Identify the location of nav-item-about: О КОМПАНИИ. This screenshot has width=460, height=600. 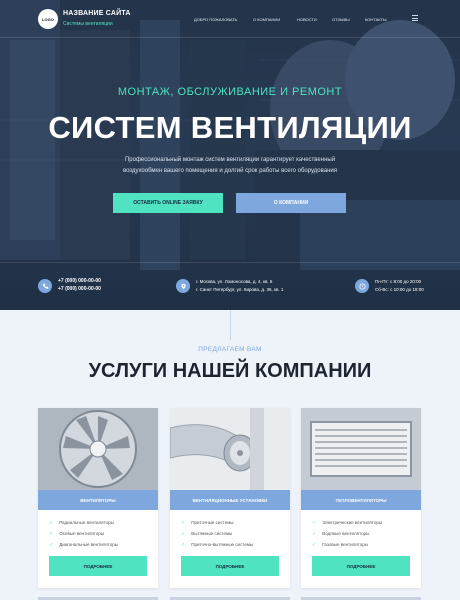
(266, 19).